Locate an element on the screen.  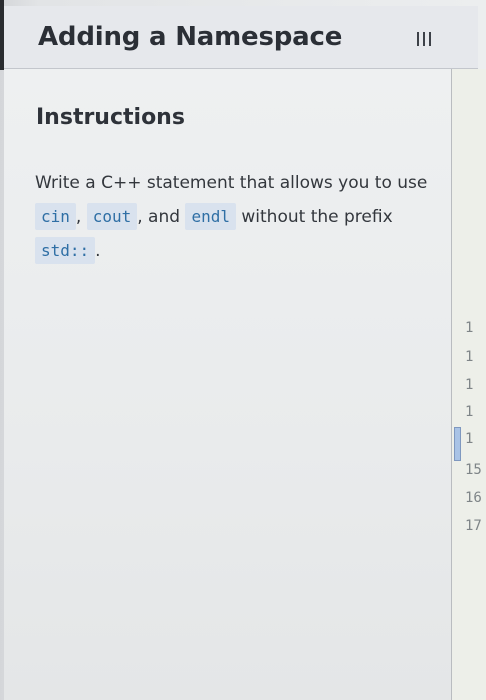
line-number: 15 is located at coordinates (473, 470).